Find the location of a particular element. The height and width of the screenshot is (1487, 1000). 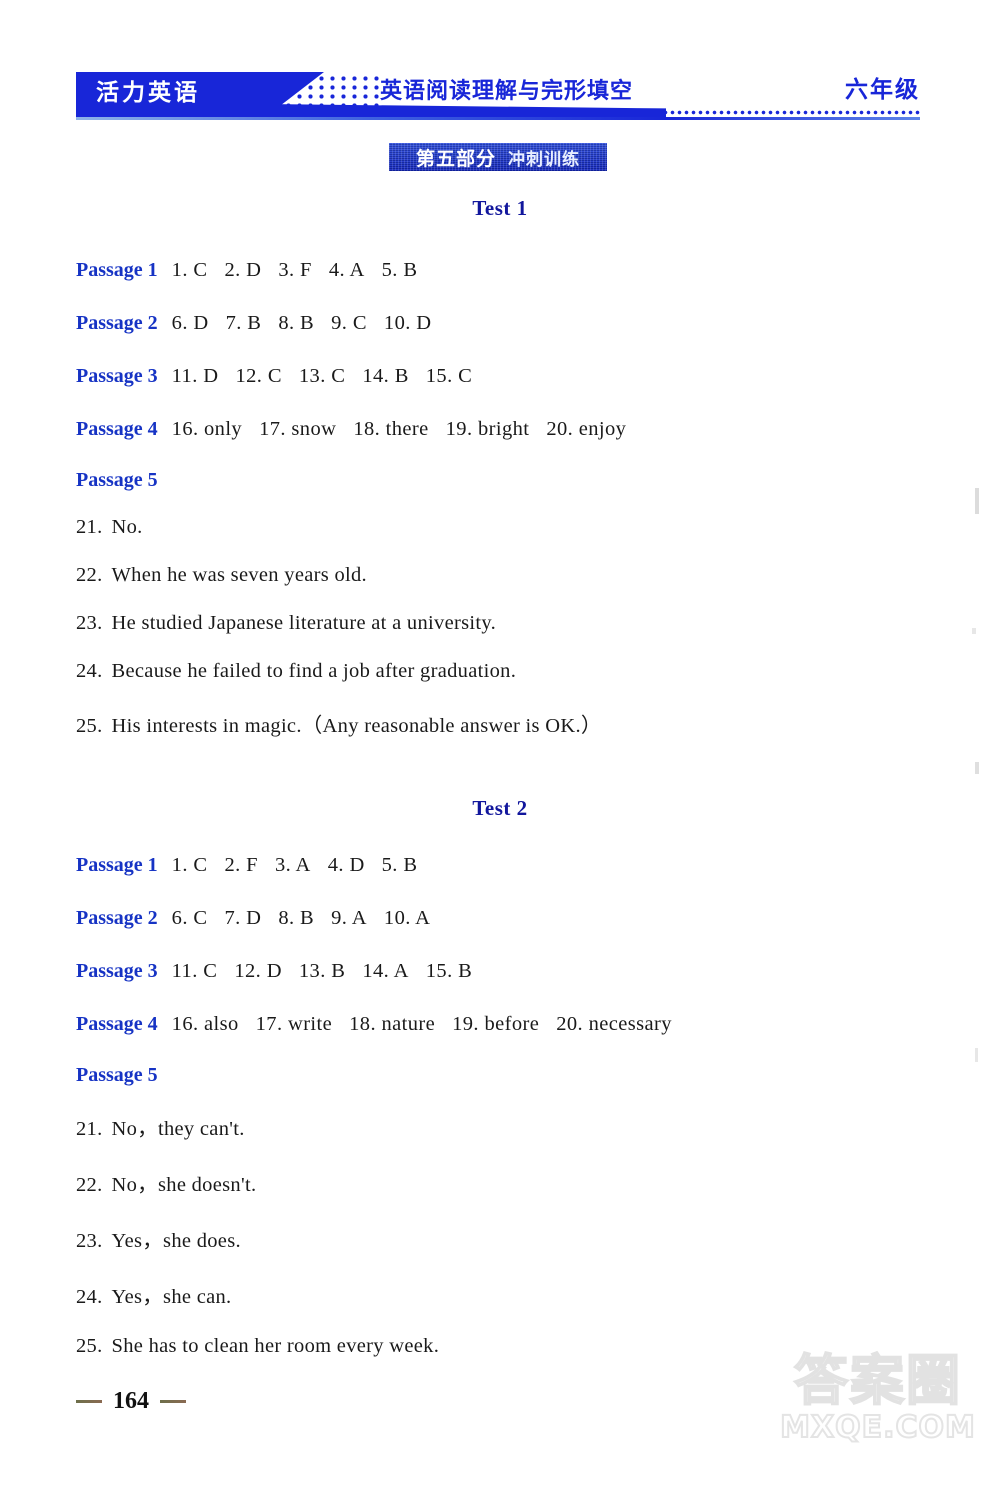

passage-label: Passage 4 is located at coordinates (117, 1024).